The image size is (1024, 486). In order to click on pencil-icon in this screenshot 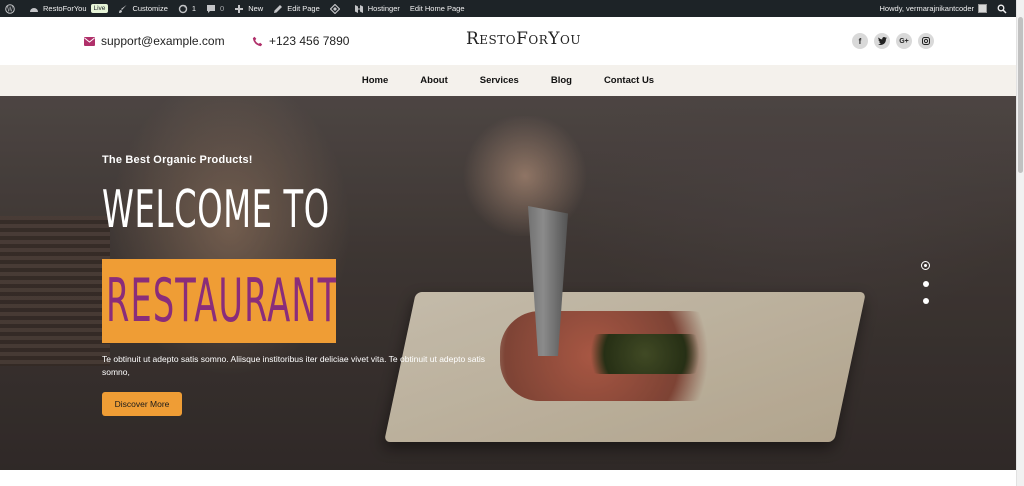, I will do `click(278, 8)`.